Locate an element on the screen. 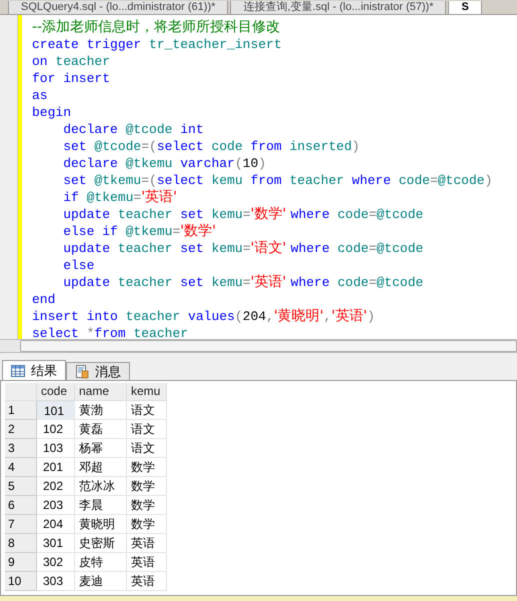 This screenshot has width=517, height=601. table-cell: 黄渤 is located at coordinates (101, 410).